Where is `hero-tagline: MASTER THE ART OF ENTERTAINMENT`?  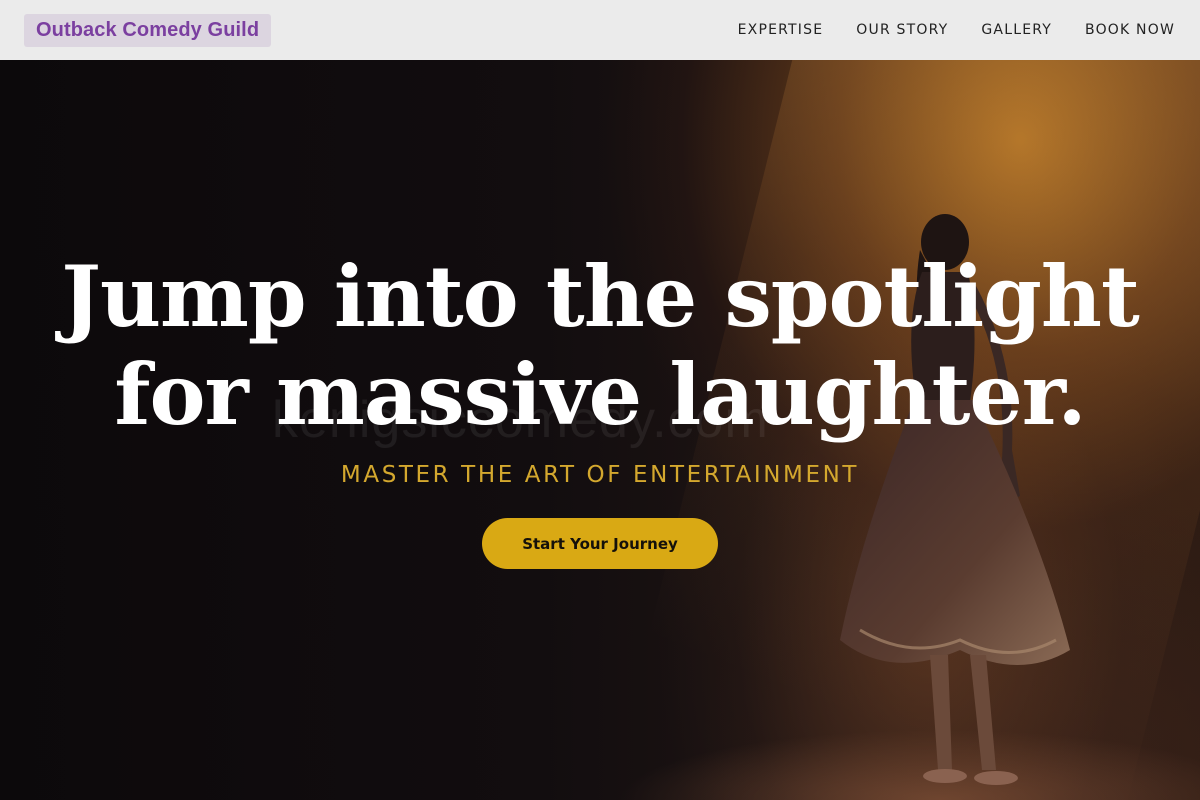
hero-tagline: MASTER THE ART OF ENTERTAINMENT is located at coordinates (600, 475).